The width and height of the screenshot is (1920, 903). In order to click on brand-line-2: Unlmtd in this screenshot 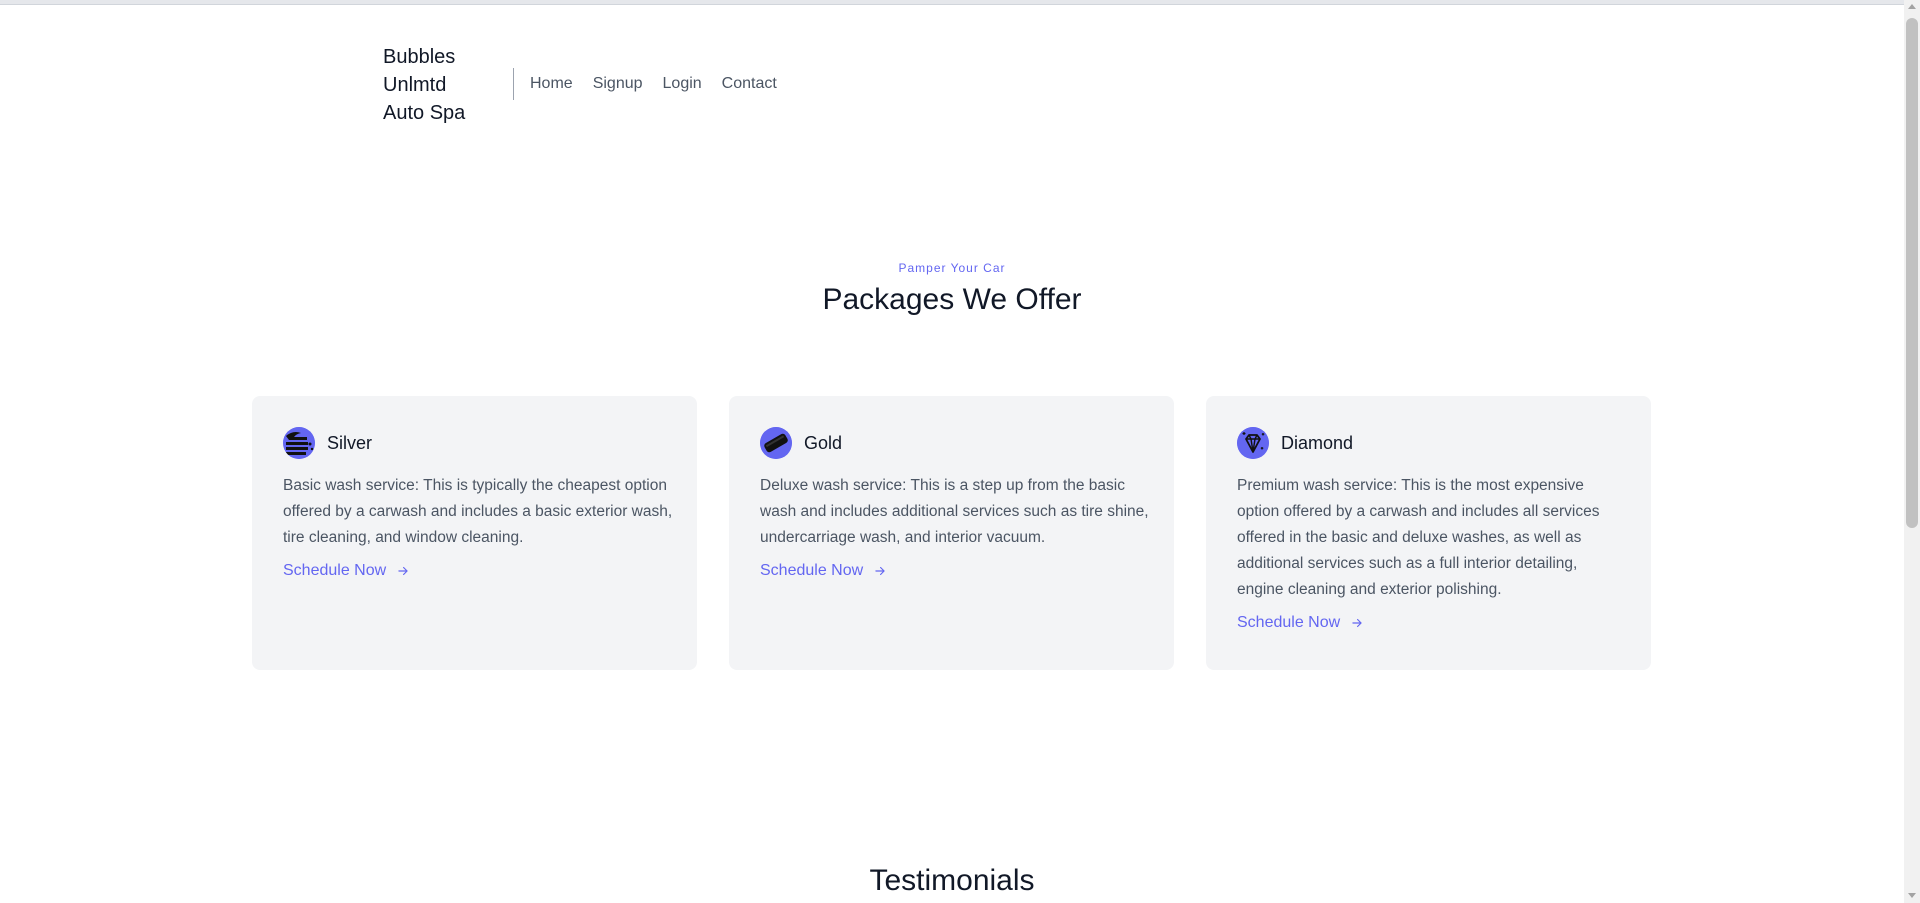, I will do `click(415, 85)`.